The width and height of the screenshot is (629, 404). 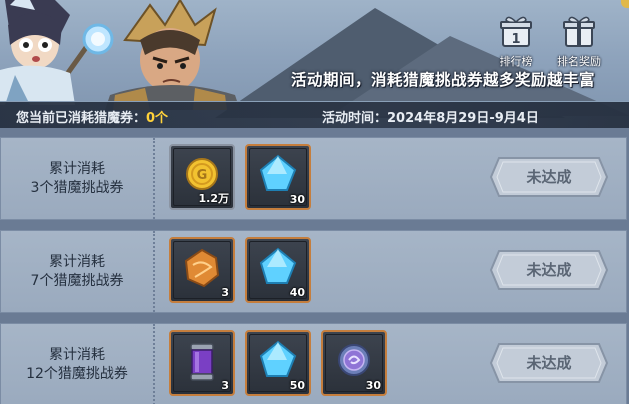 What do you see at coordinates (625, 4) in the screenshot?
I see `corner-ornament` at bounding box center [625, 4].